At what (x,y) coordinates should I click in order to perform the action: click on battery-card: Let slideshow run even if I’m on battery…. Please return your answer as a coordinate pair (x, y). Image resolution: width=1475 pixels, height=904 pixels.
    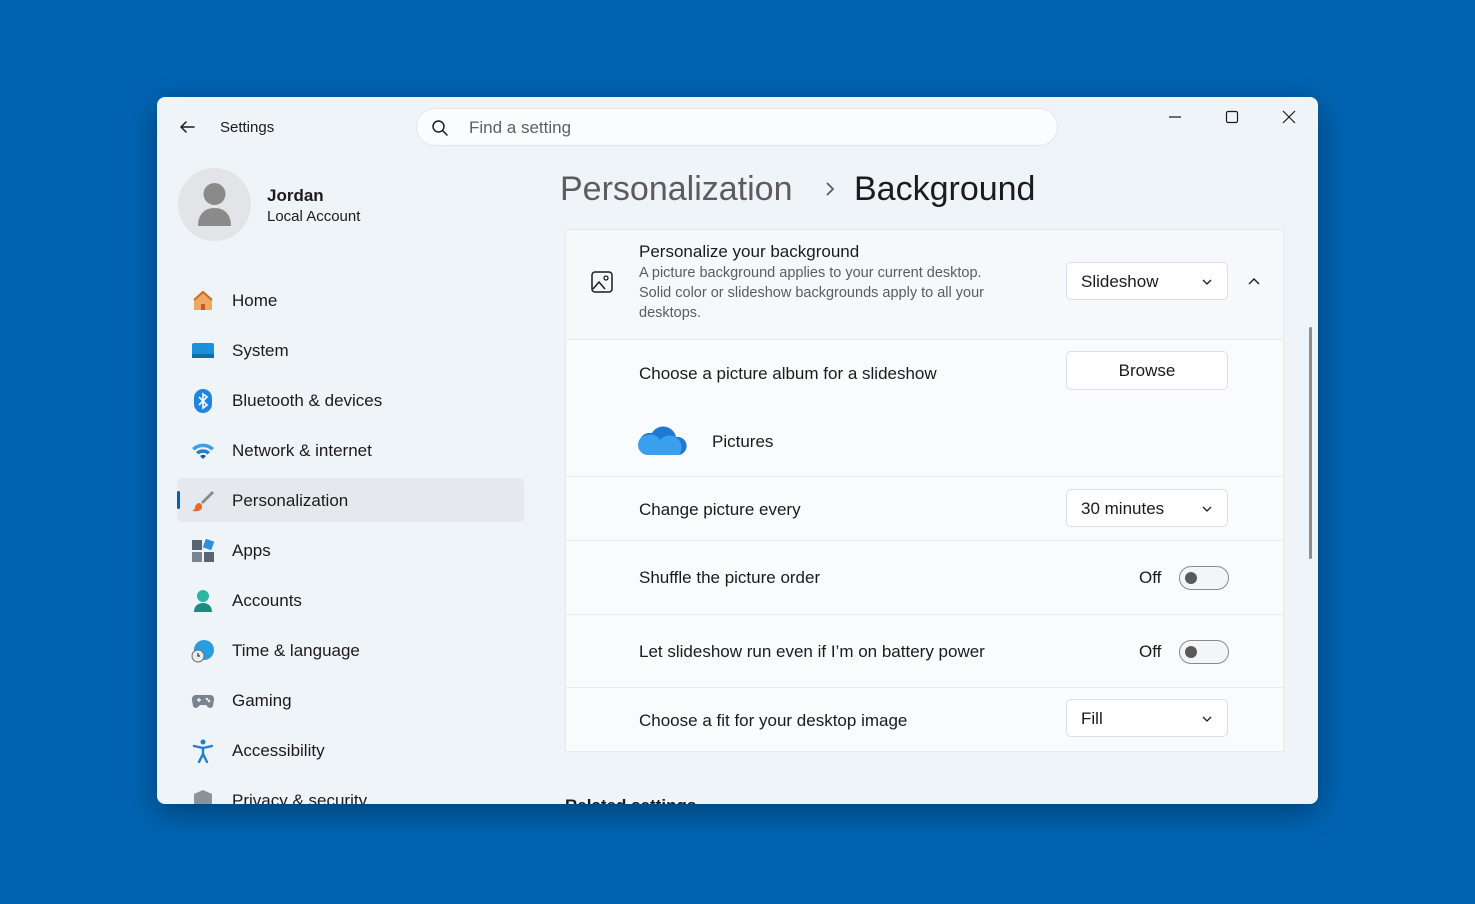
    Looking at the image, I should click on (924, 651).